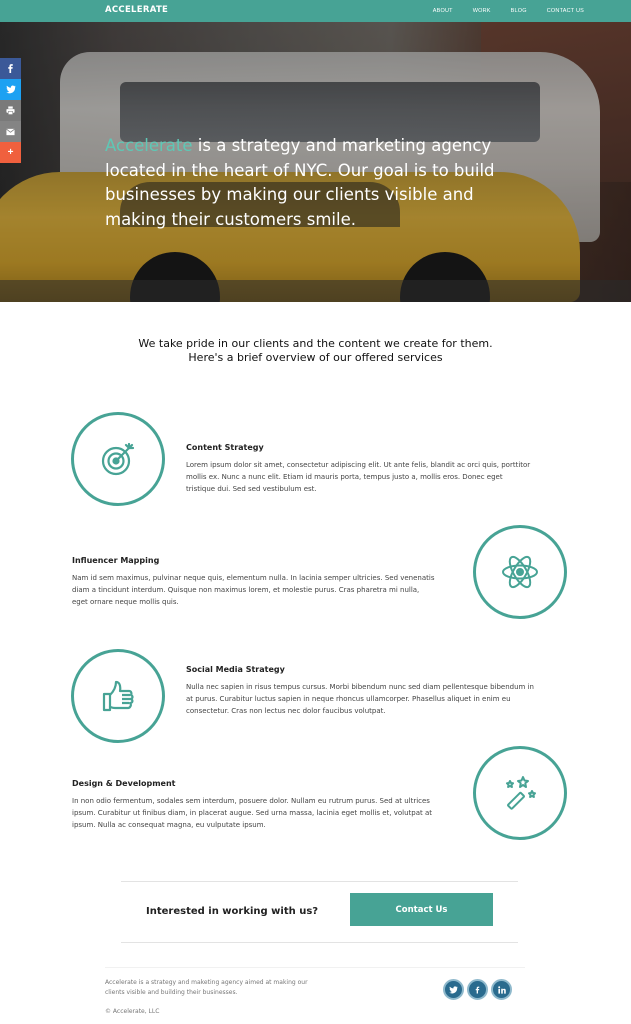 The height and width of the screenshot is (1024, 631). I want to click on service-title: Content Strategy, so click(225, 447).